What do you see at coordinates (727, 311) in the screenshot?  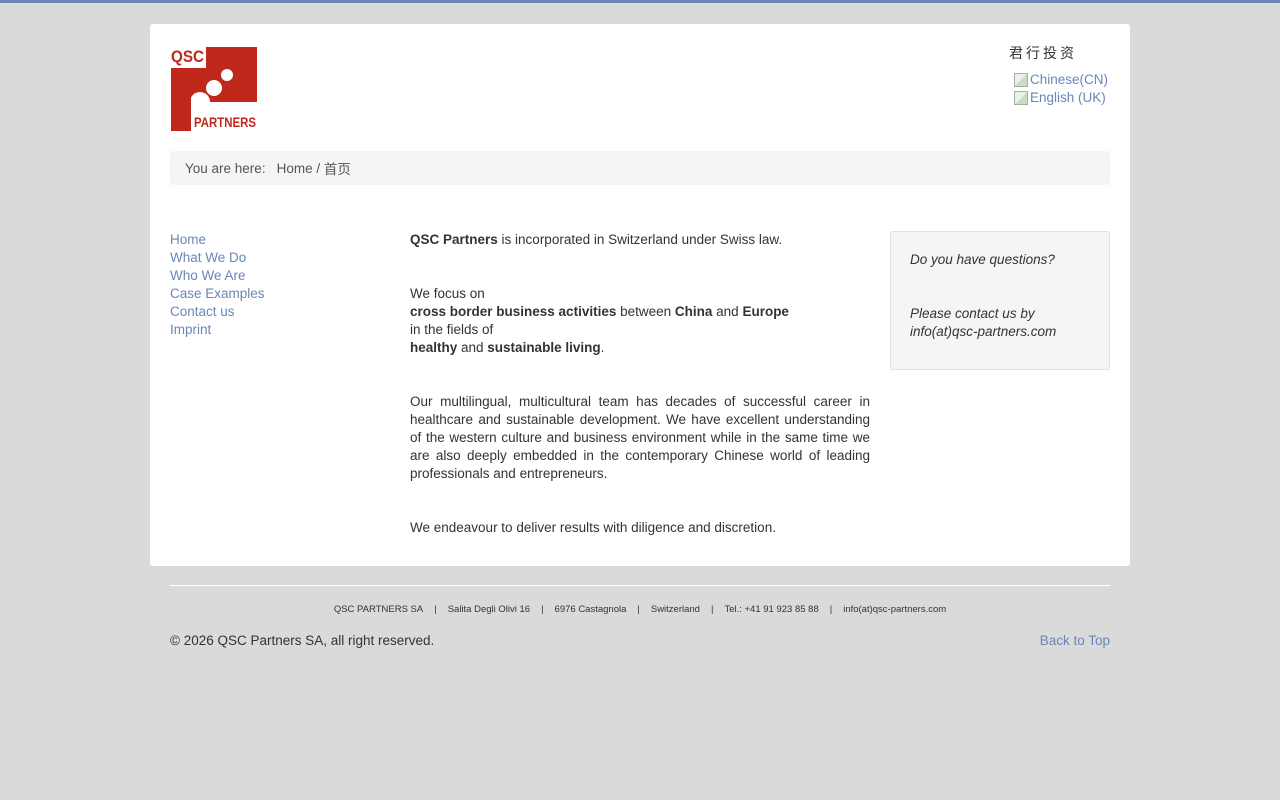 I see `focus-and: and` at bounding box center [727, 311].